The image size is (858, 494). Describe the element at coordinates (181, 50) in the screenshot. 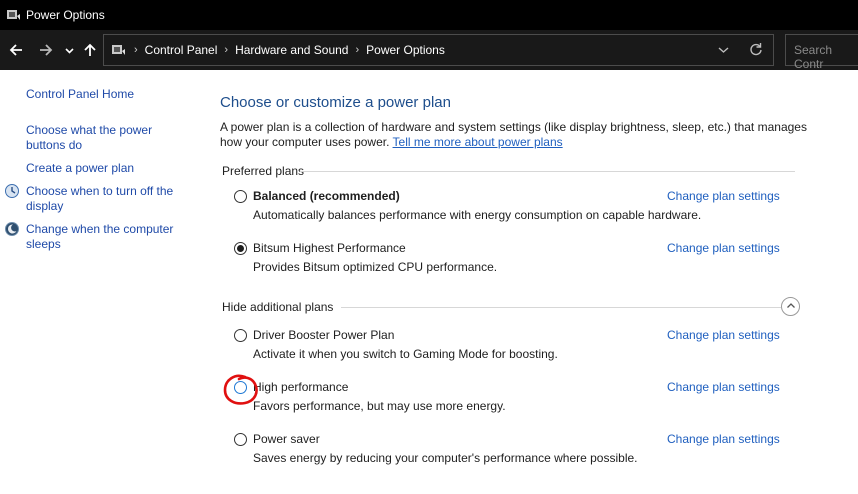

I see `breadcrumb-control-panel: Control Panel` at that location.